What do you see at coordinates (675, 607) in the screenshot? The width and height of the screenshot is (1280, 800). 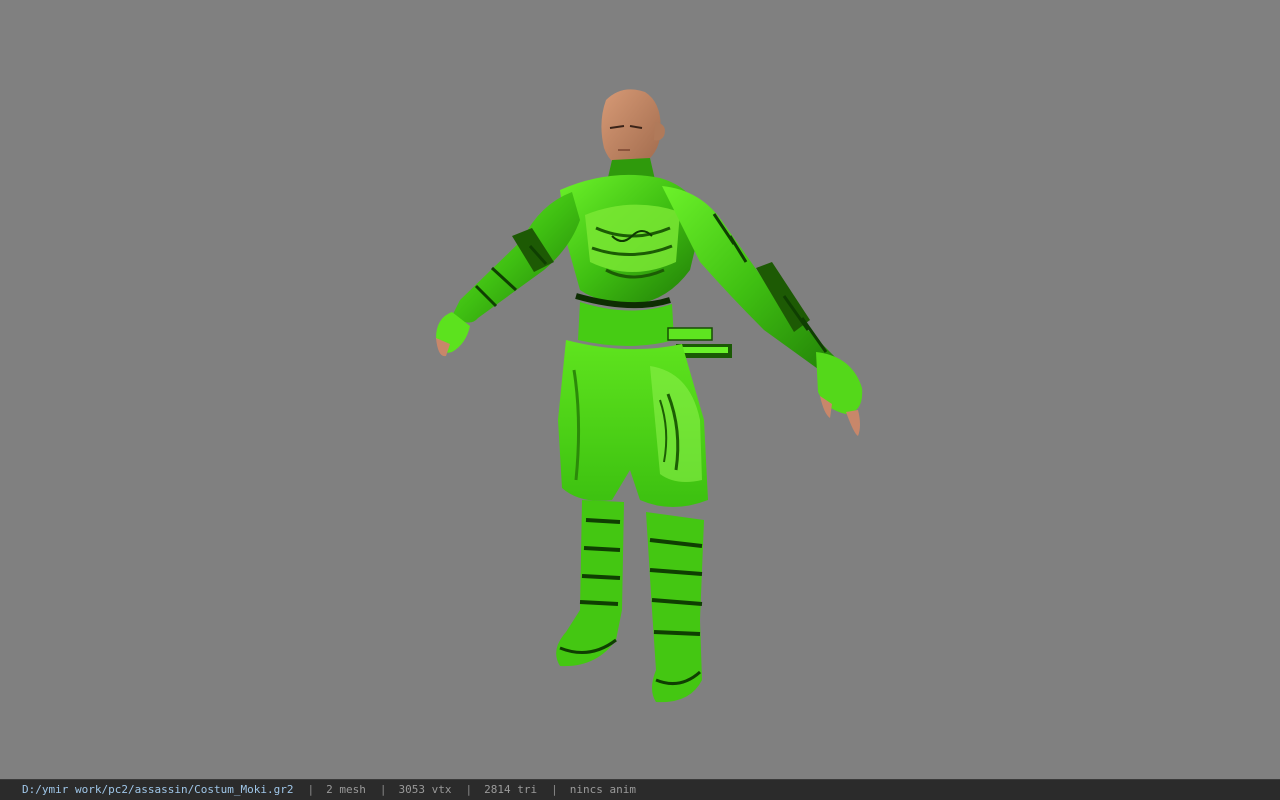 I see `right-boot` at bounding box center [675, 607].